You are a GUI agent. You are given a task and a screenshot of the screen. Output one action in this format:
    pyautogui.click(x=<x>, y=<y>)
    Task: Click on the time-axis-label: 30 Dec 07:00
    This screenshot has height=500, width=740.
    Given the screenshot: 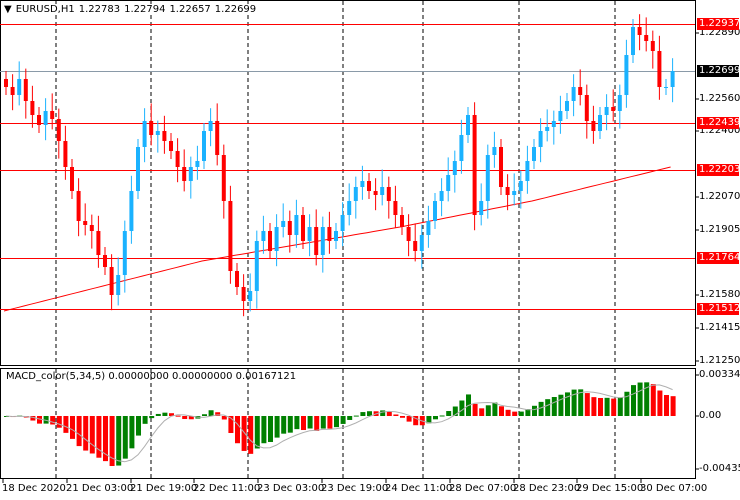 What is the action you would take?
    pyautogui.click(x=674, y=488)
    